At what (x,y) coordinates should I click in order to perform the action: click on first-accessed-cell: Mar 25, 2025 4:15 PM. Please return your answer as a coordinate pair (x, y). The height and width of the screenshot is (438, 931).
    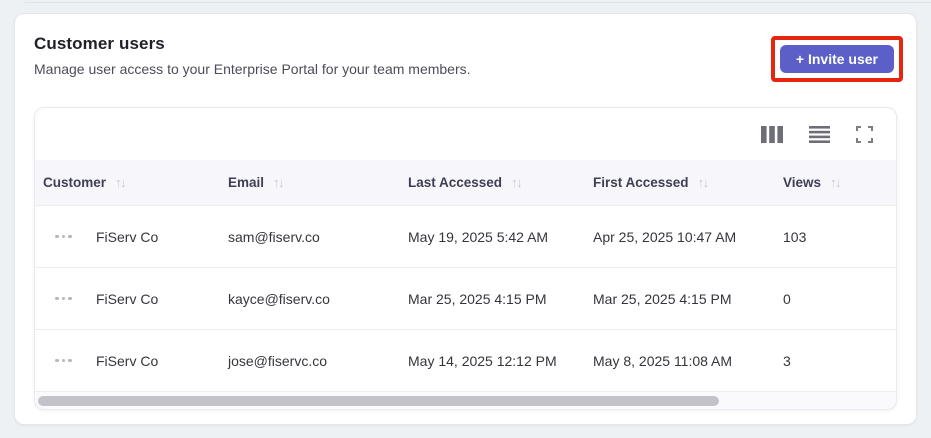
    Looking at the image, I should click on (662, 298).